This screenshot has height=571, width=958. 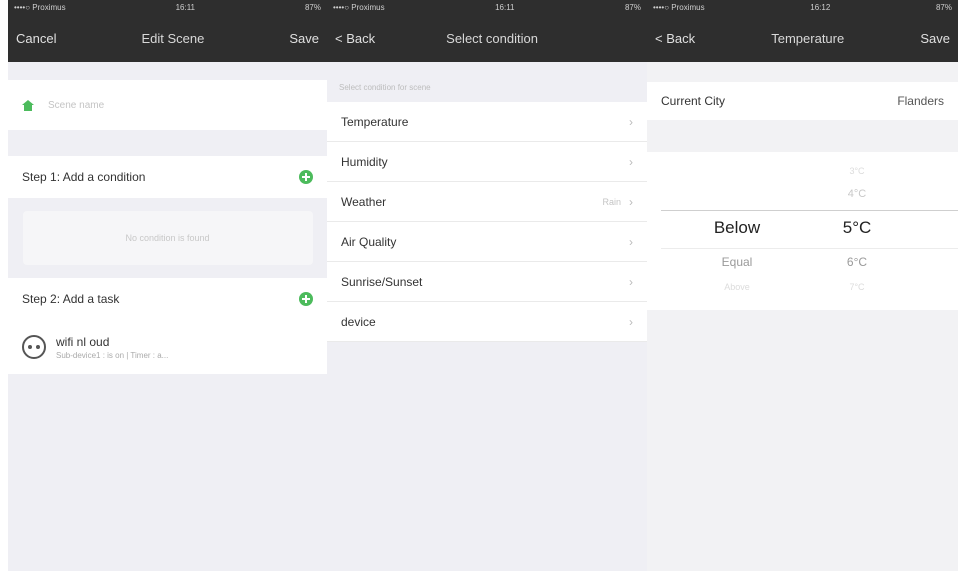 What do you see at coordinates (693, 101) in the screenshot?
I see `current-city-label: Current City` at bounding box center [693, 101].